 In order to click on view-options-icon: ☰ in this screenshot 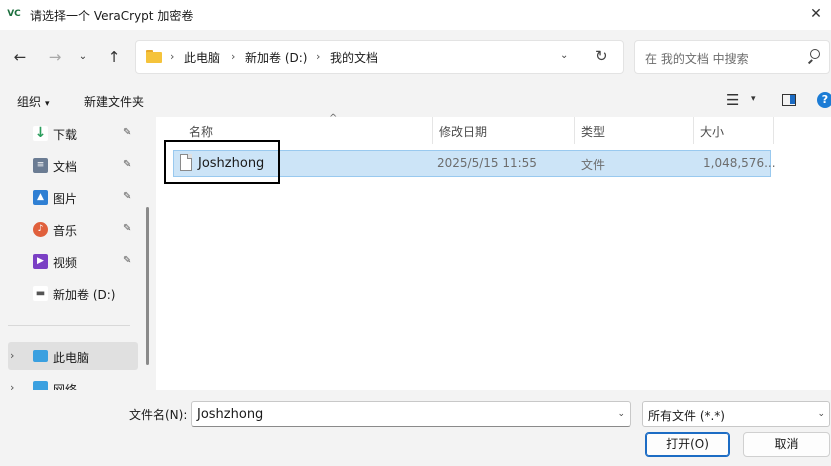, I will do `click(732, 100)`.